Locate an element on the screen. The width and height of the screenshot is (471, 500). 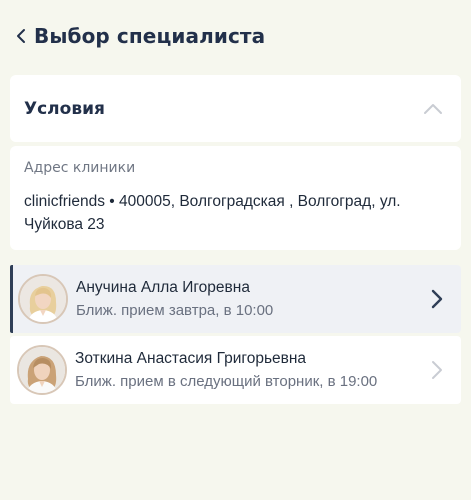
specialist-name: Зоткина Анастасия Григорьевна is located at coordinates (191, 358).